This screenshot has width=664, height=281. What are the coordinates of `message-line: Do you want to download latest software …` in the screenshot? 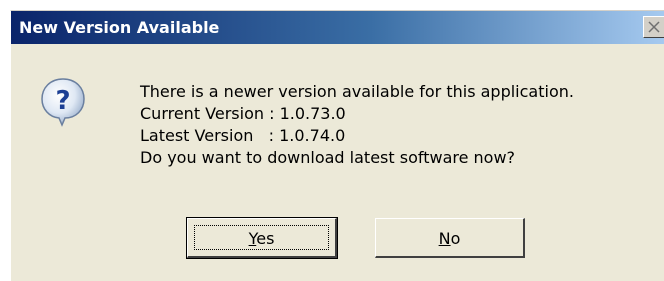 It's located at (328, 157).